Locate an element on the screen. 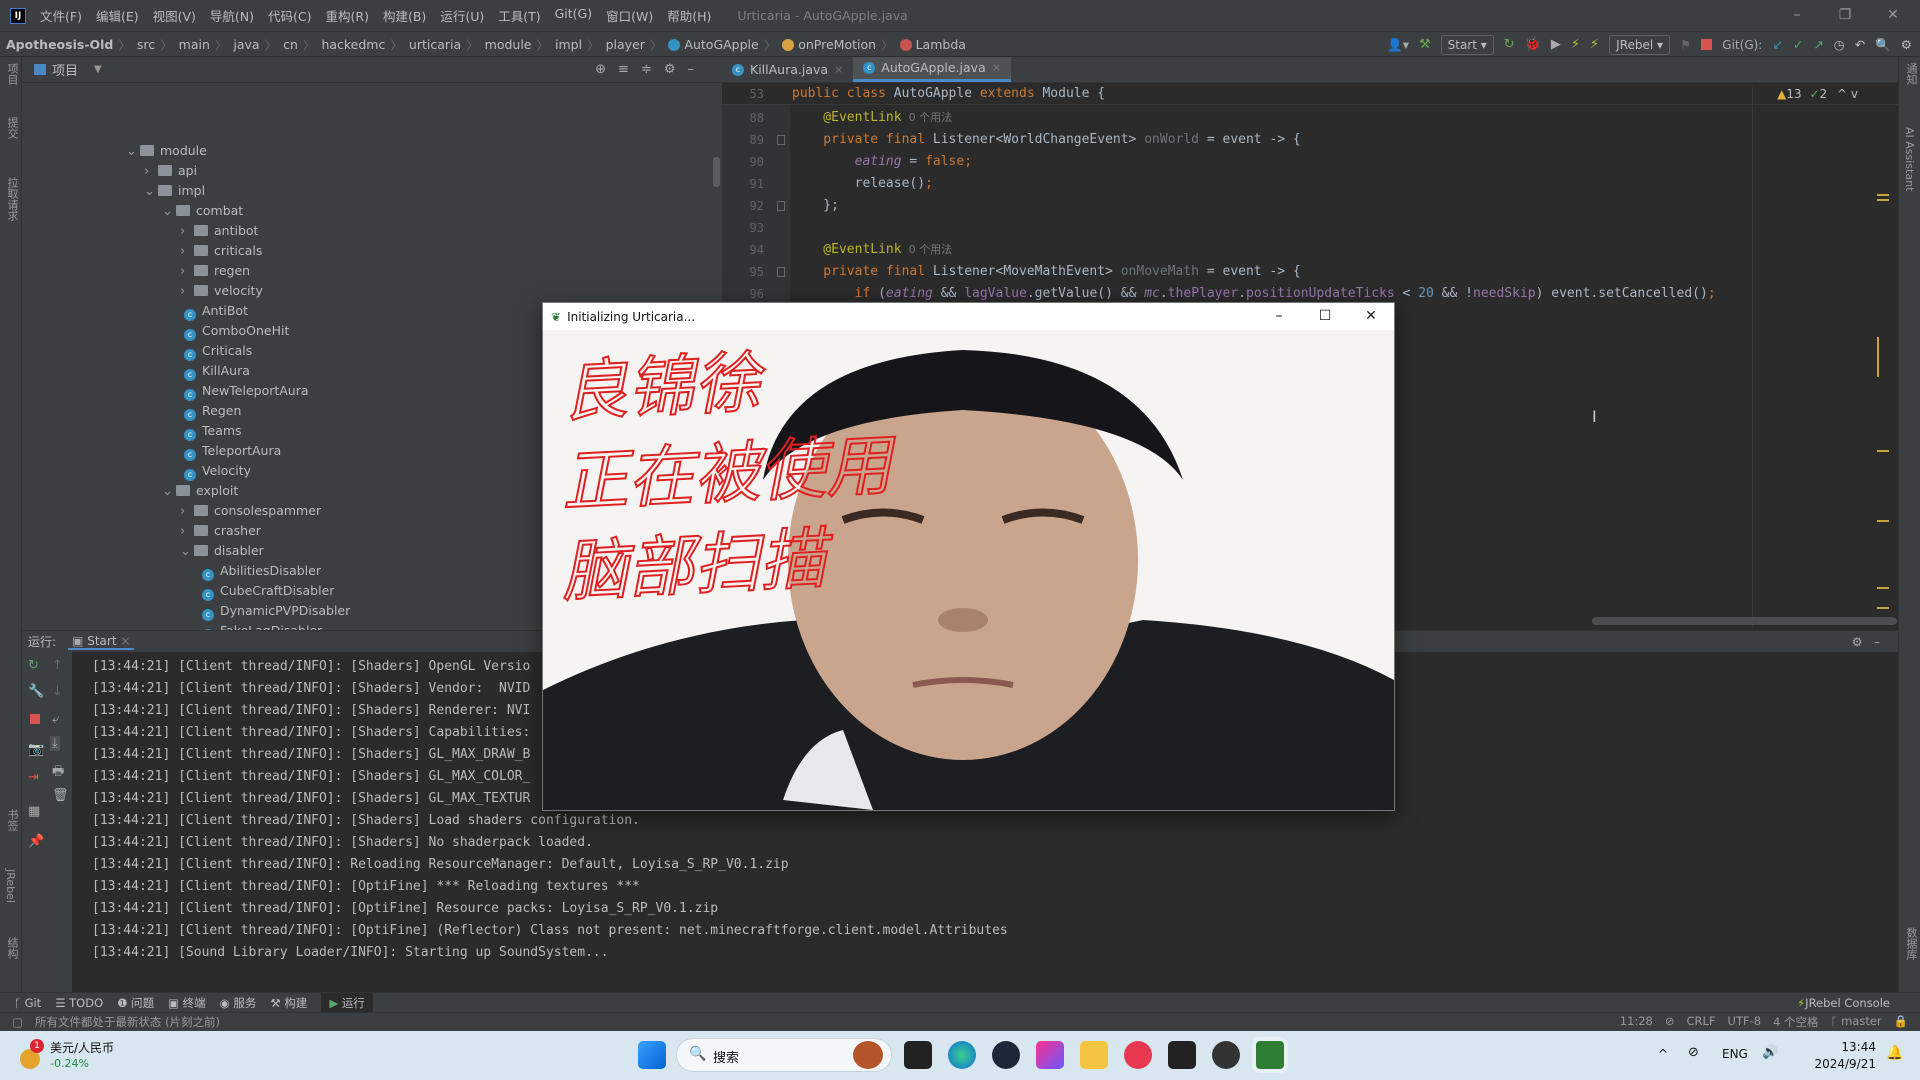 The image size is (1920, 1080). breadcrumb-item: Apotheosis-Old is located at coordinates (59, 44).